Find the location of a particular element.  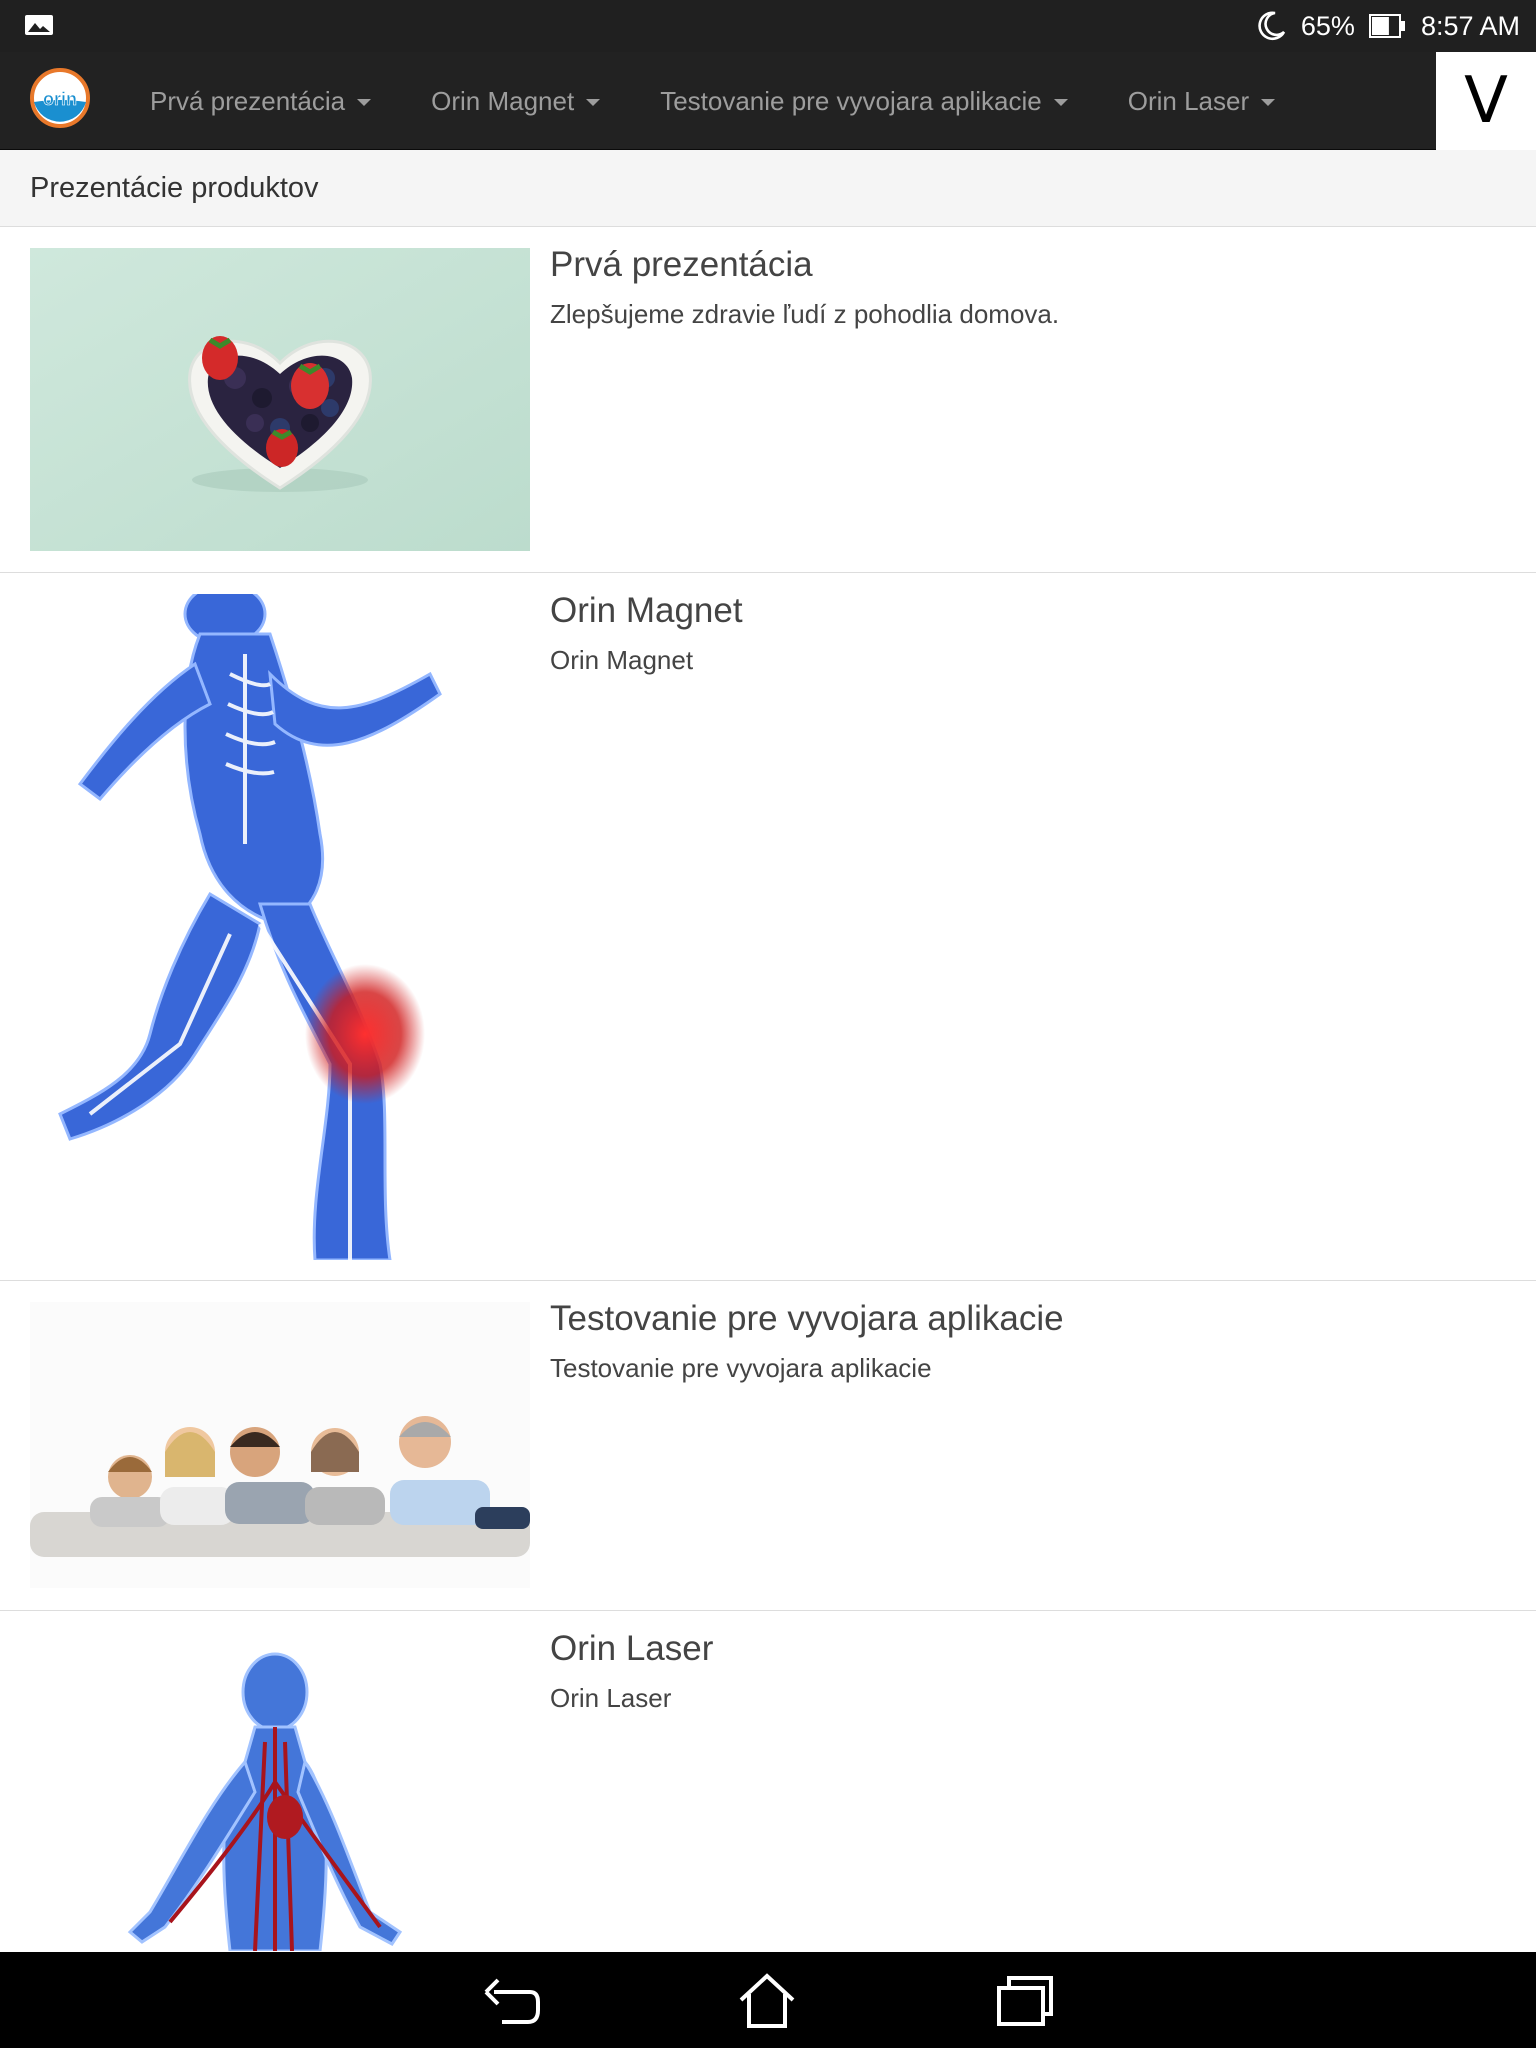

user-avatar-button: V is located at coordinates (1486, 101).